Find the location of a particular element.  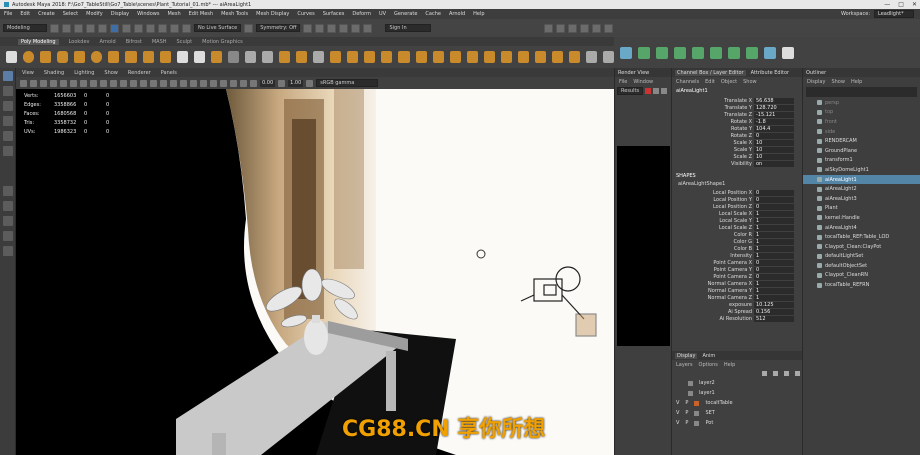

channel-row: Local Scale Y1 is located at coordinates (737, 220).